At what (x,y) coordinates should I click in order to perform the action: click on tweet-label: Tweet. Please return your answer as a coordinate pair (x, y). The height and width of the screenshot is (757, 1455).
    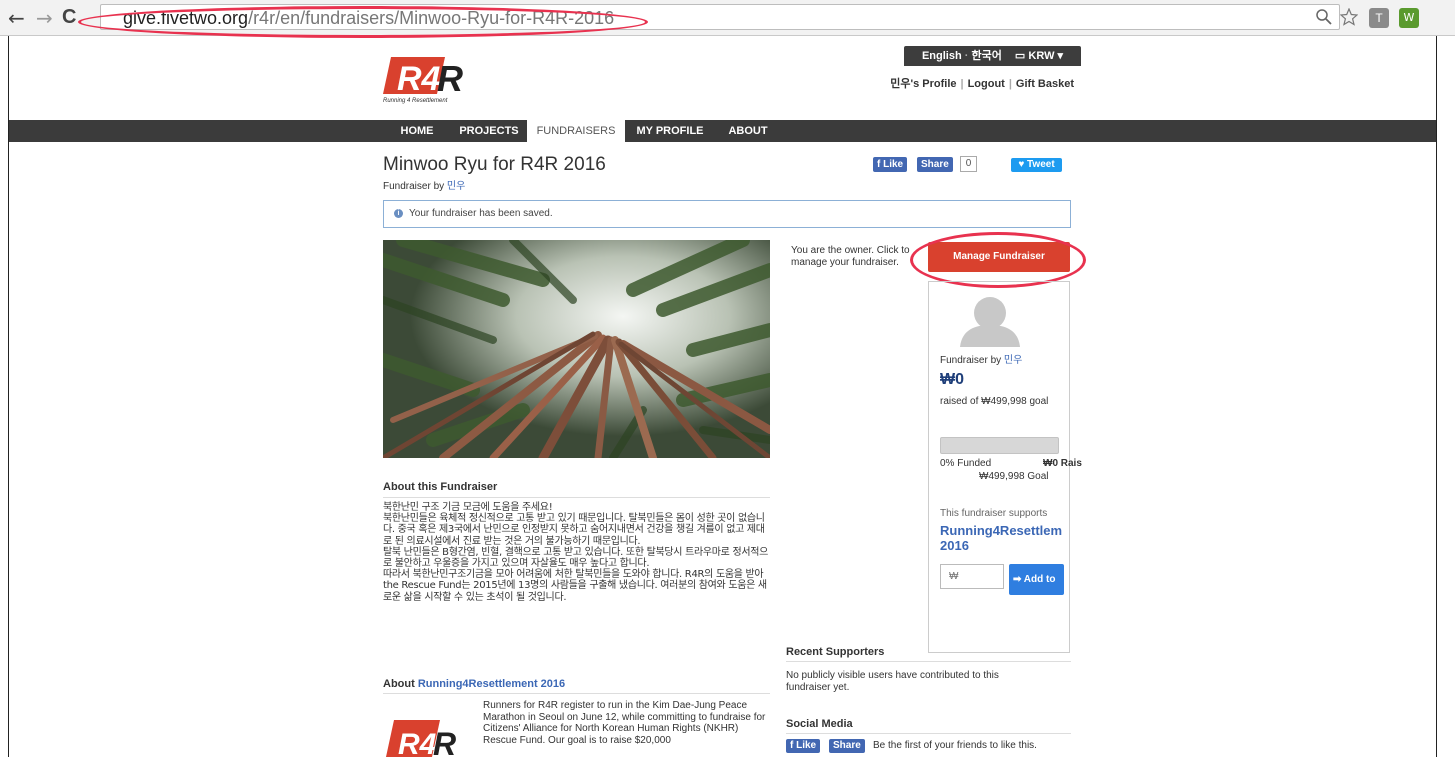
    Looking at the image, I should click on (1041, 164).